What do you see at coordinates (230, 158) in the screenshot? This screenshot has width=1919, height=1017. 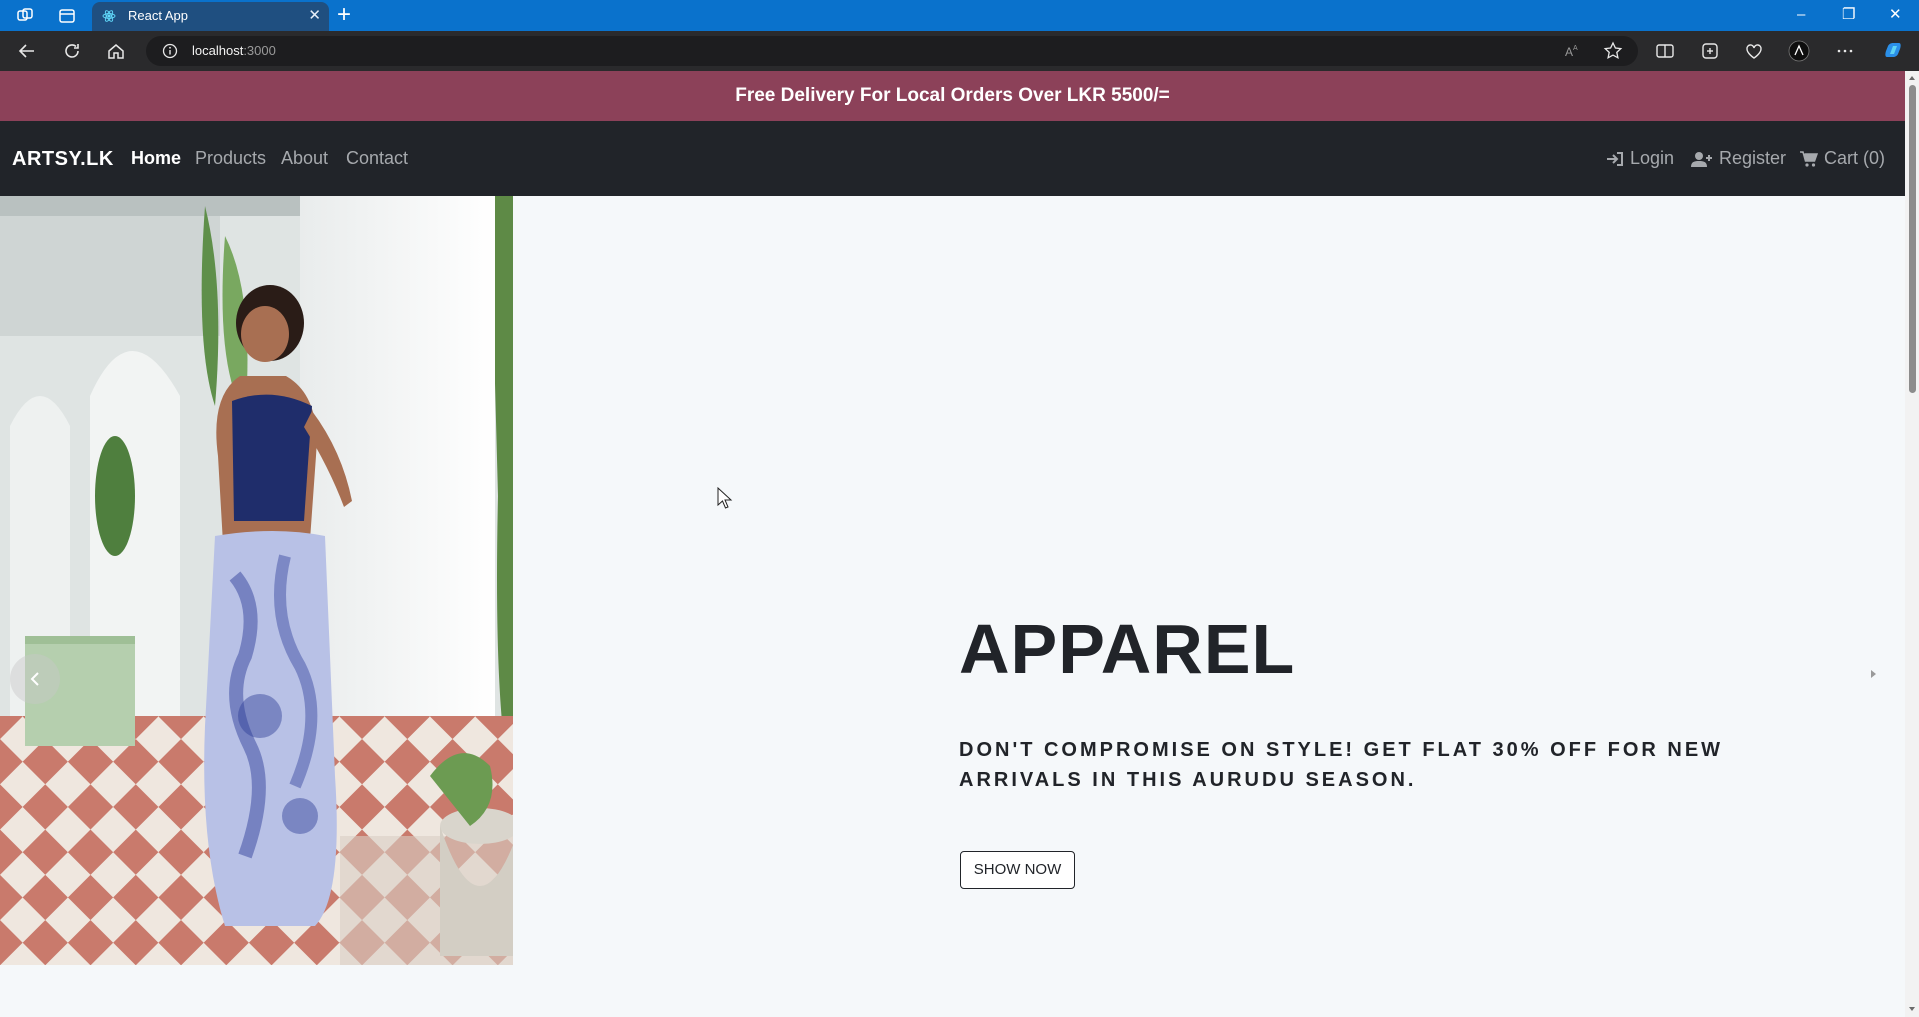 I see `nav-products: Products` at bounding box center [230, 158].